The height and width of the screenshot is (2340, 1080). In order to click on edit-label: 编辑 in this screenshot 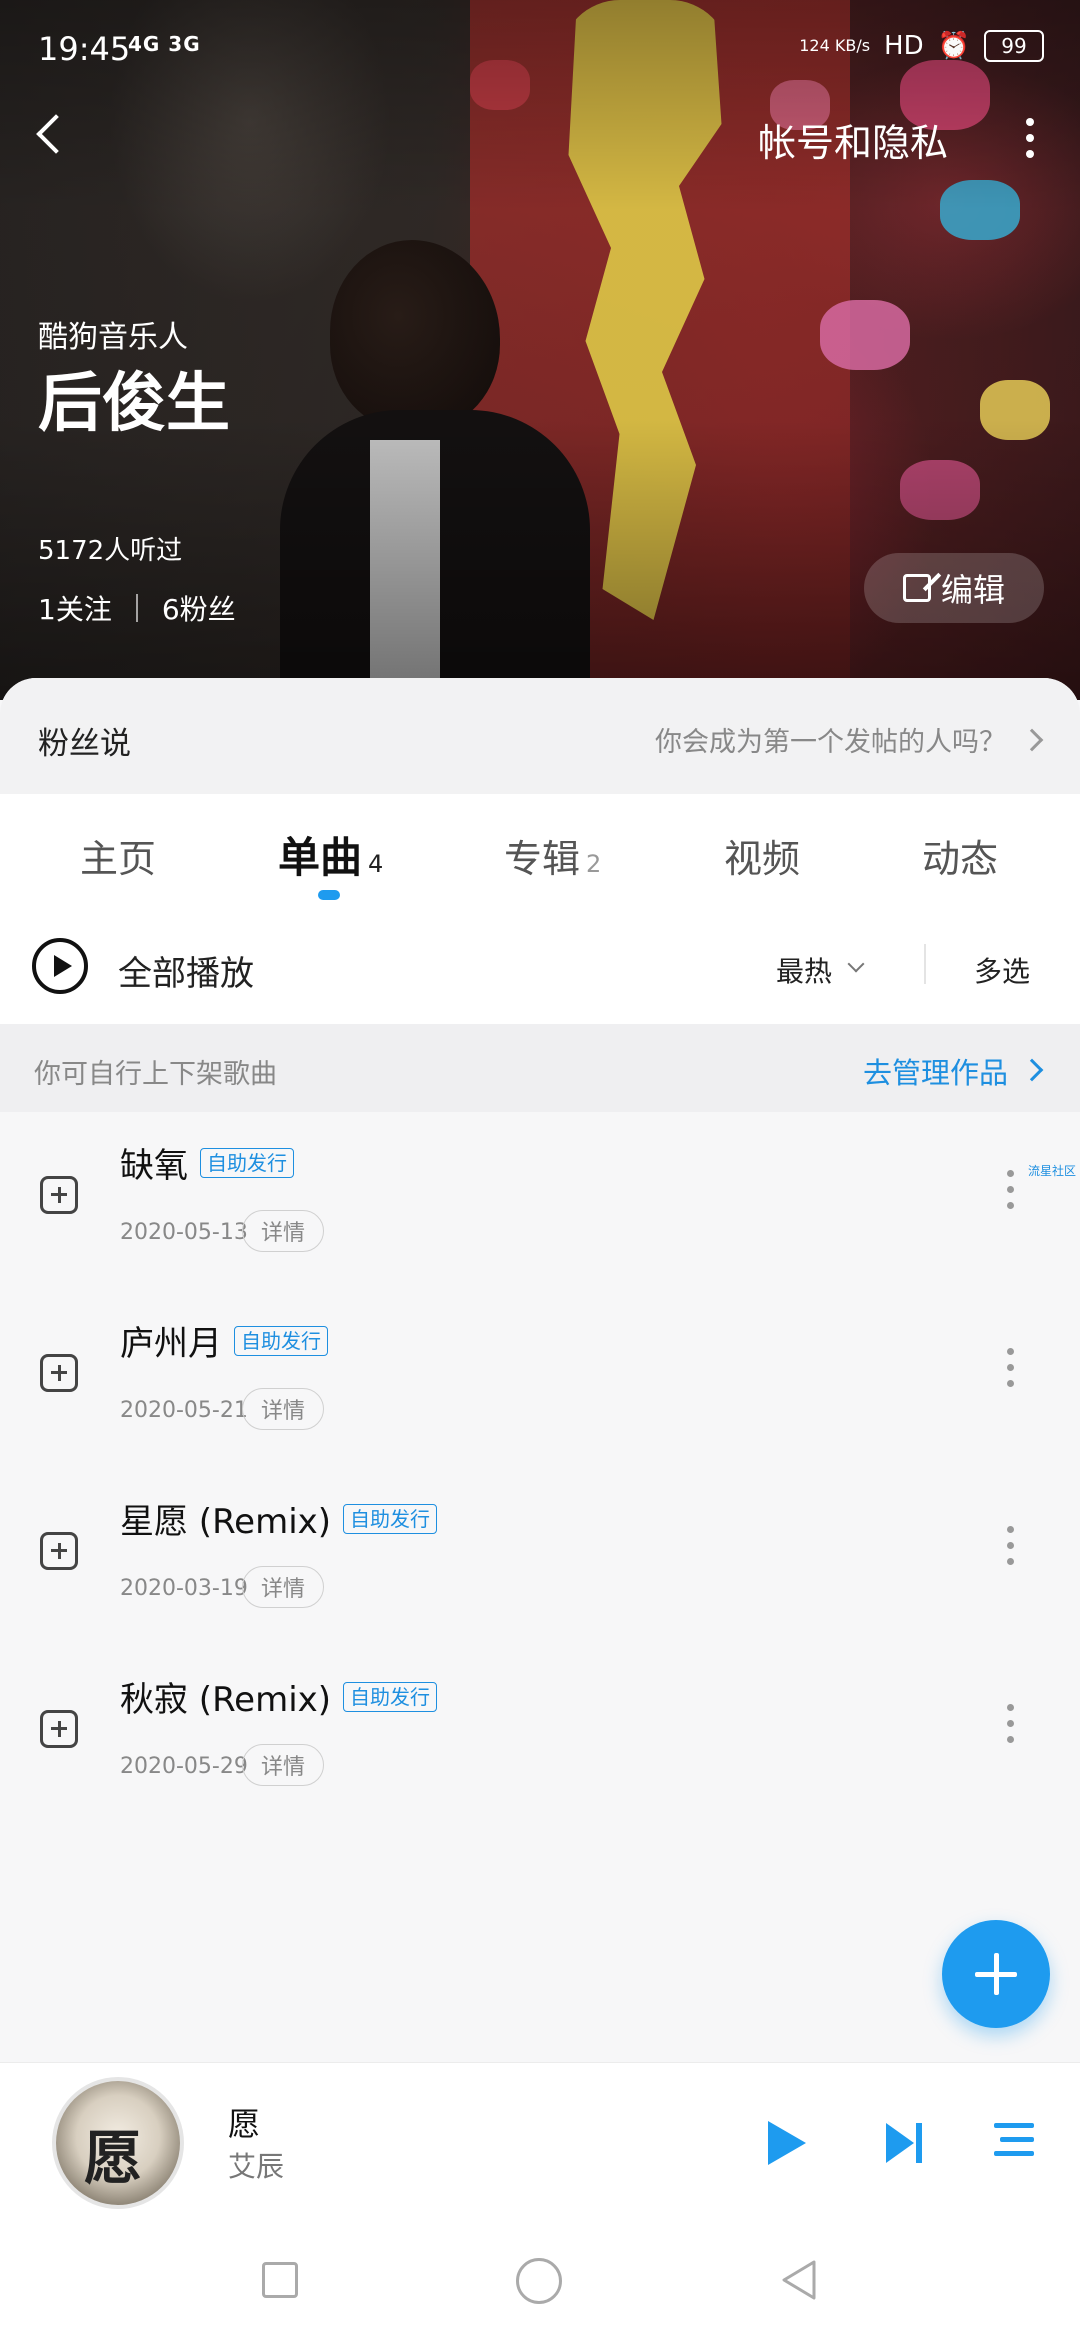, I will do `click(972, 590)`.